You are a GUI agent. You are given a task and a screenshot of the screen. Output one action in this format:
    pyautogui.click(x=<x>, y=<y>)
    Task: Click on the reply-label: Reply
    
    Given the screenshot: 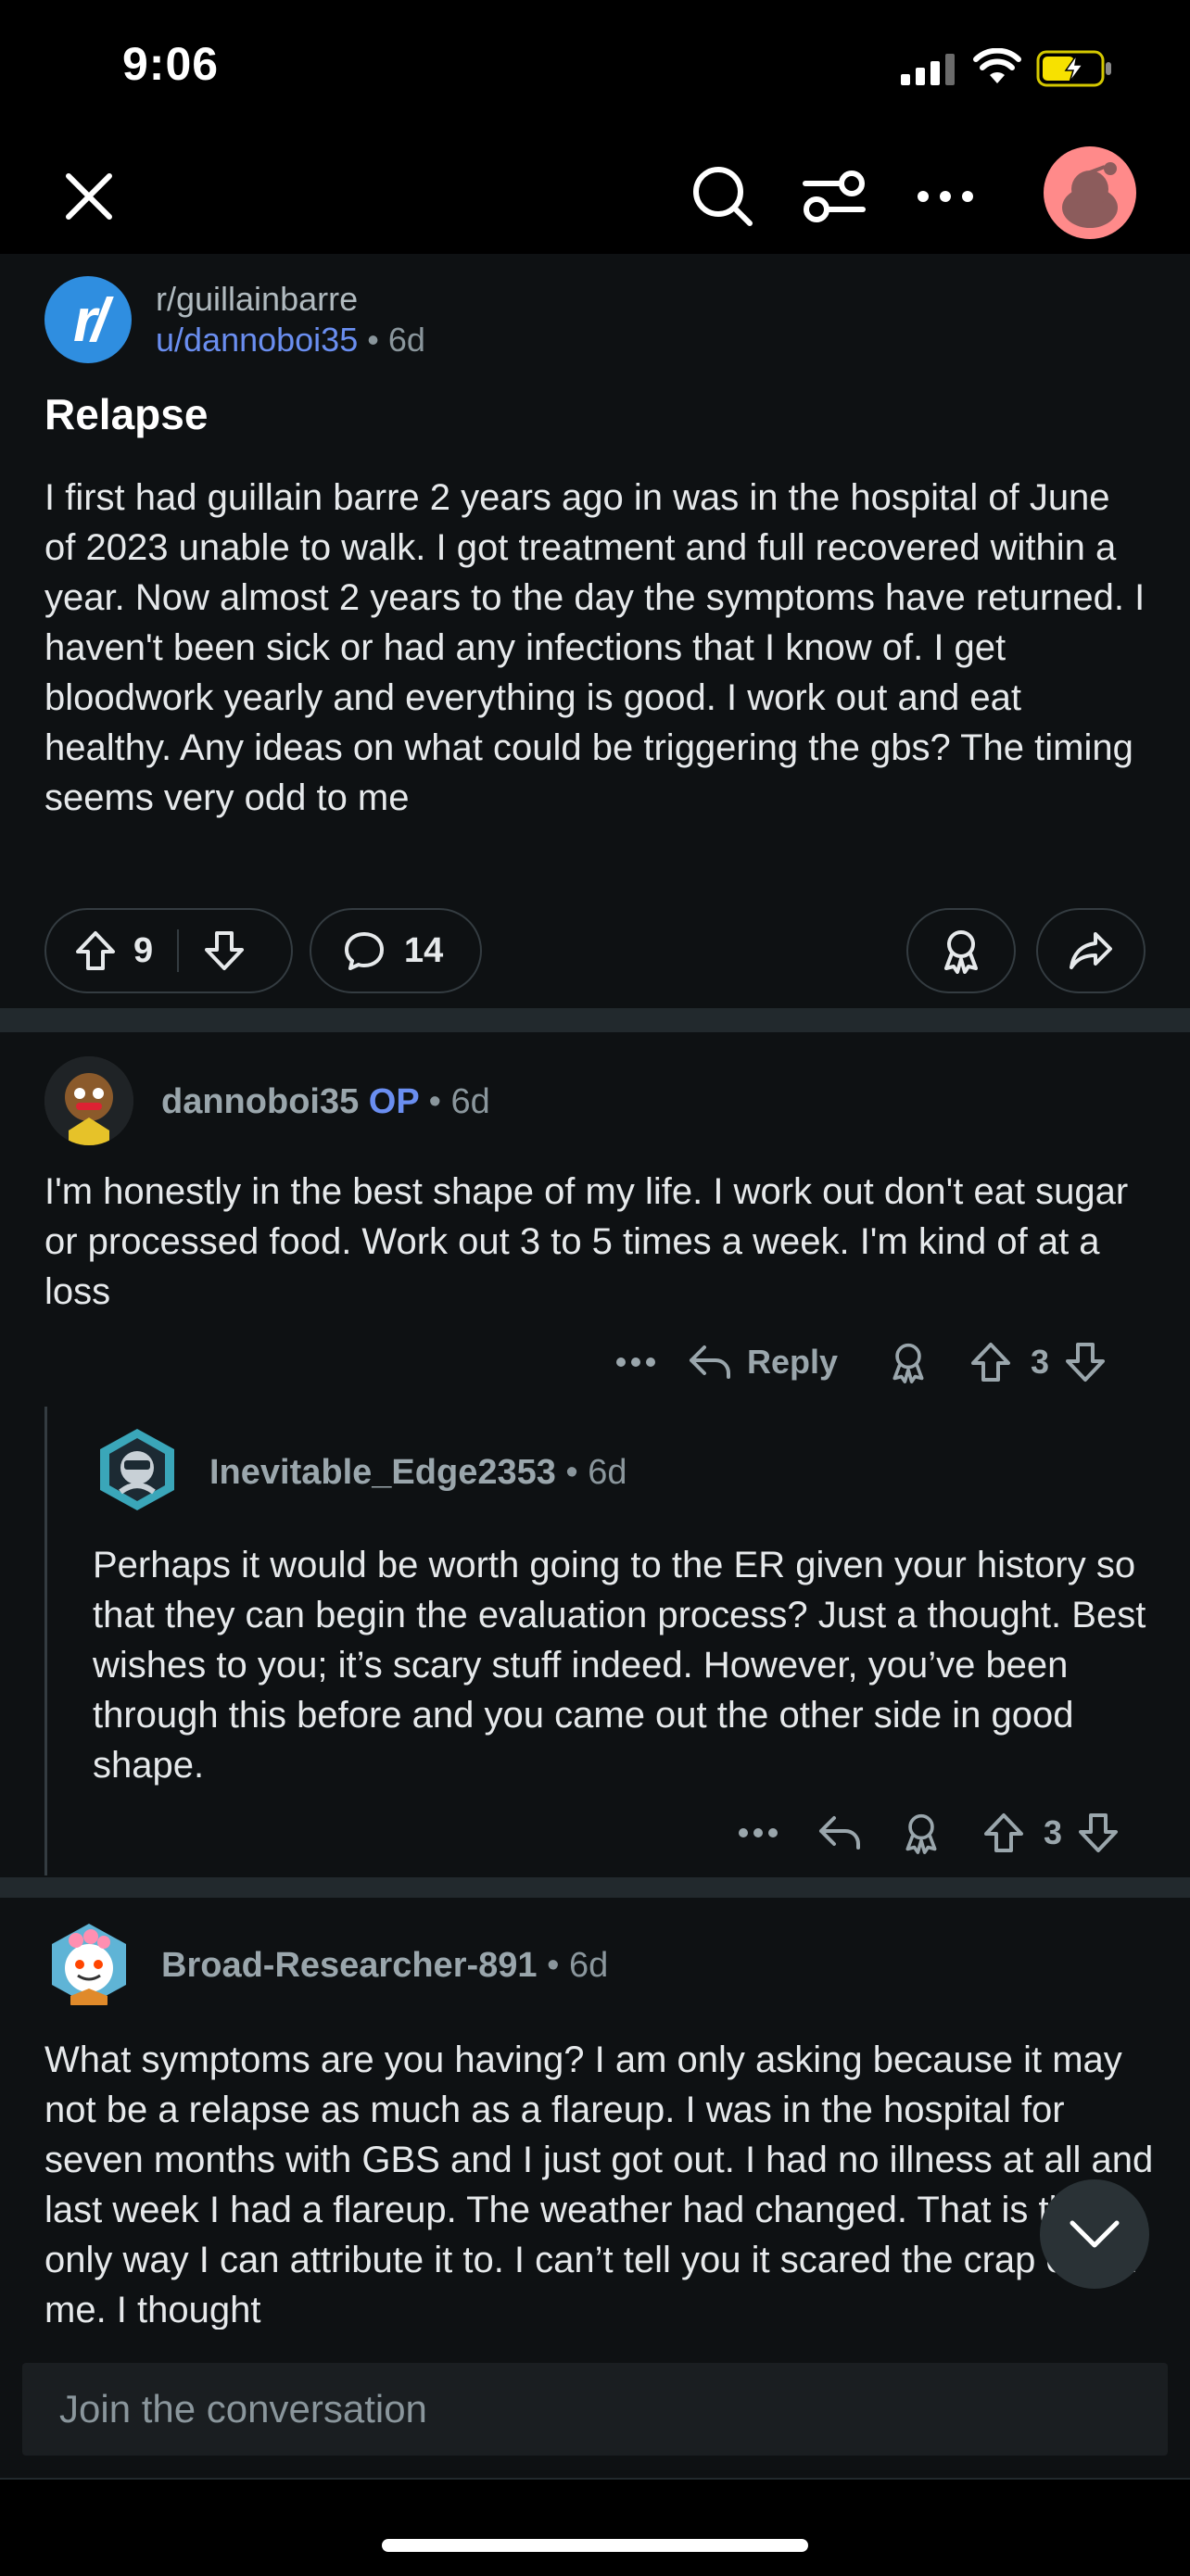 What is the action you would take?
    pyautogui.click(x=793, y=1362)
    